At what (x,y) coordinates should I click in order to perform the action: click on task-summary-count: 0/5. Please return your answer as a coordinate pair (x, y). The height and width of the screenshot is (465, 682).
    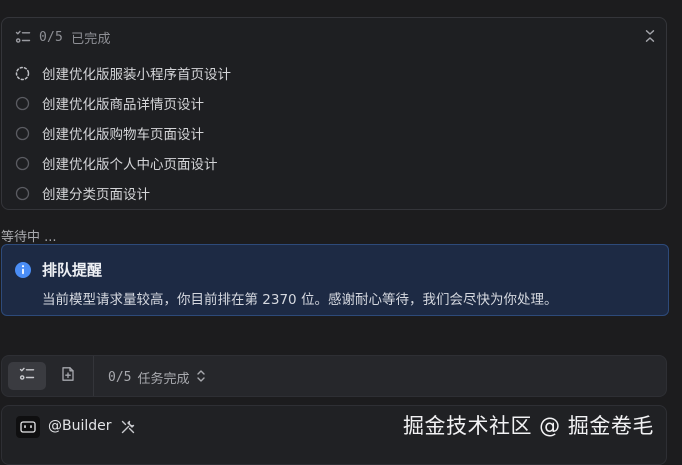
    Looking at the image, I should click on (120, 377).